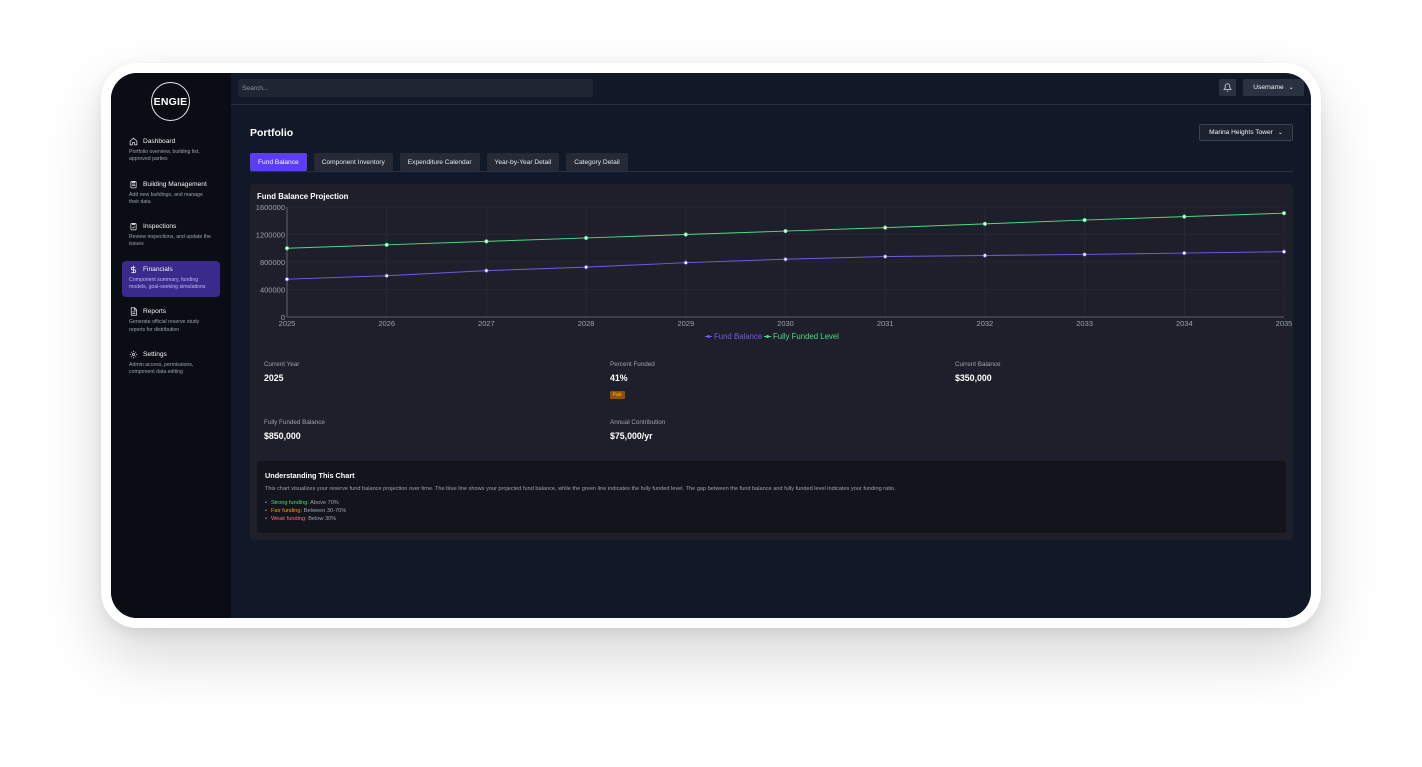 Image resolution: width=1422 pixels, height=767 pixels. I want to click on x-tick-label: 2030, so click(785, 323).